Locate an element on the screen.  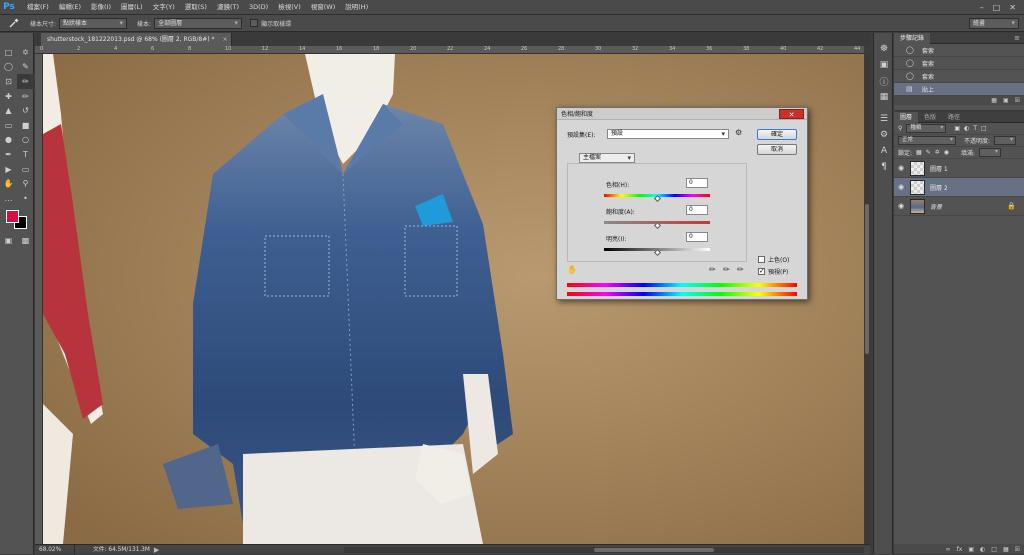
swatches-panel-icon: ▦ is located at coordinates (884, 97).